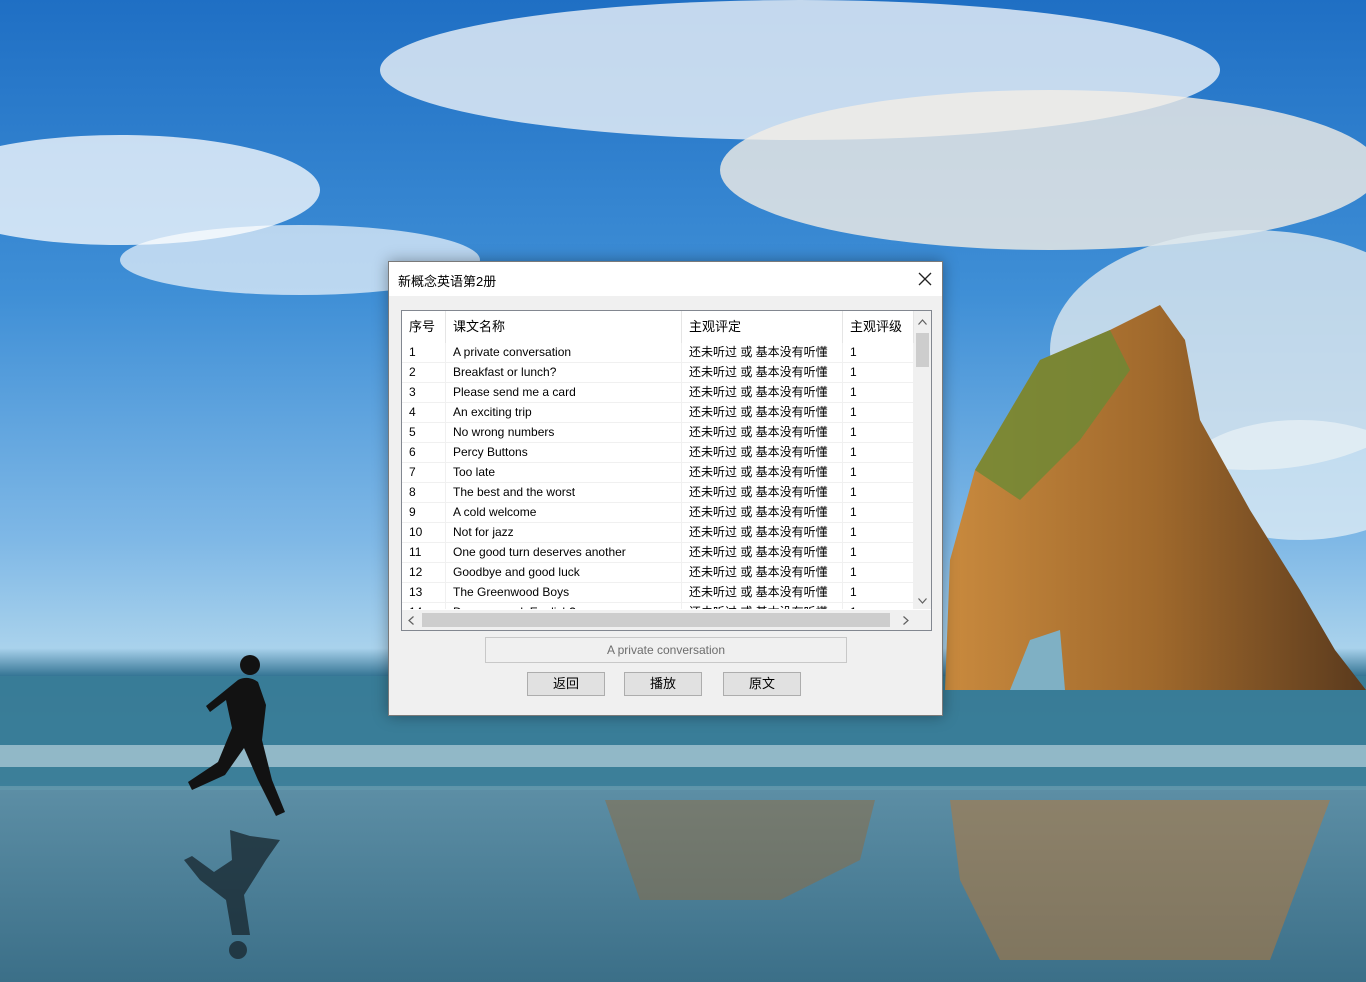 Image resolution: width=1366 pixels, height=982 pixels. I want to click on row-index: 7, so click(424, 473).